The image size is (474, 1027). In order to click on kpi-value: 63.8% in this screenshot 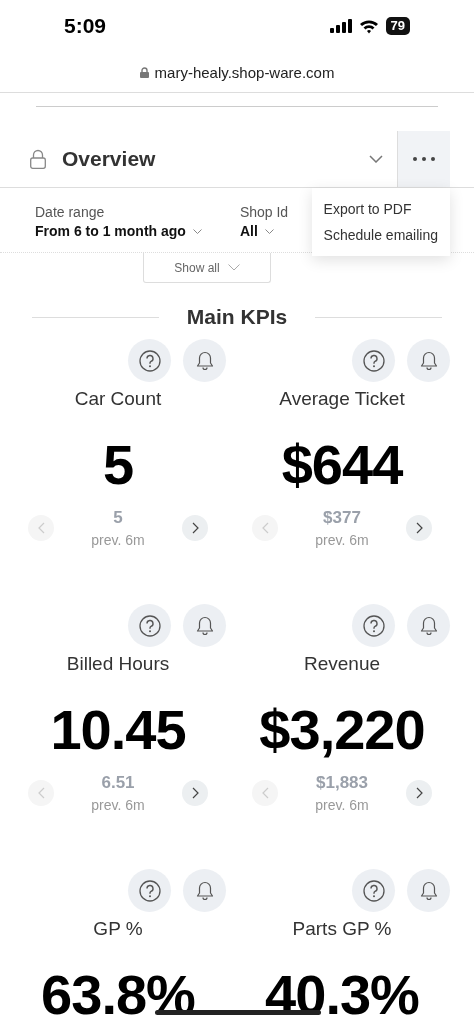, I will do `click(118, 994)`.